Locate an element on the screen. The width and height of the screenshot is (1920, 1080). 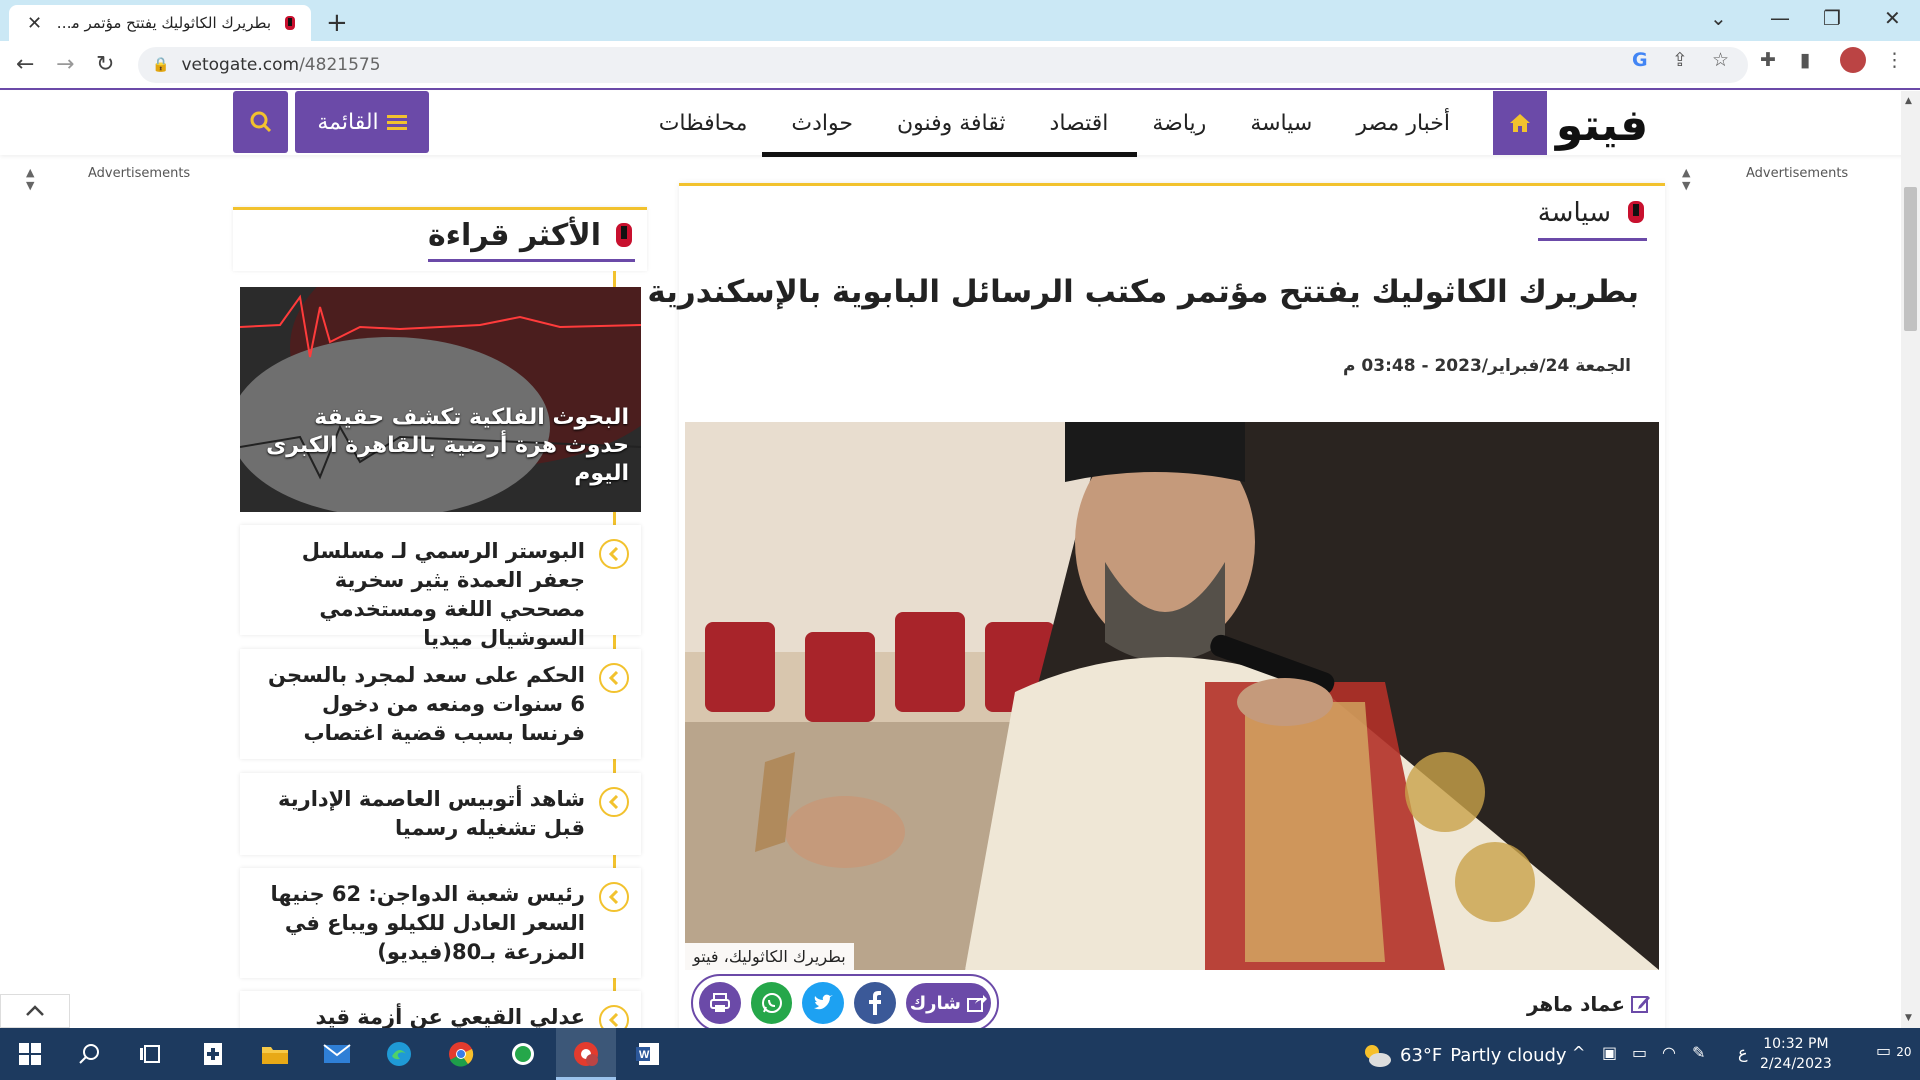
task-view-icon is located at coordinates (150, 1054).